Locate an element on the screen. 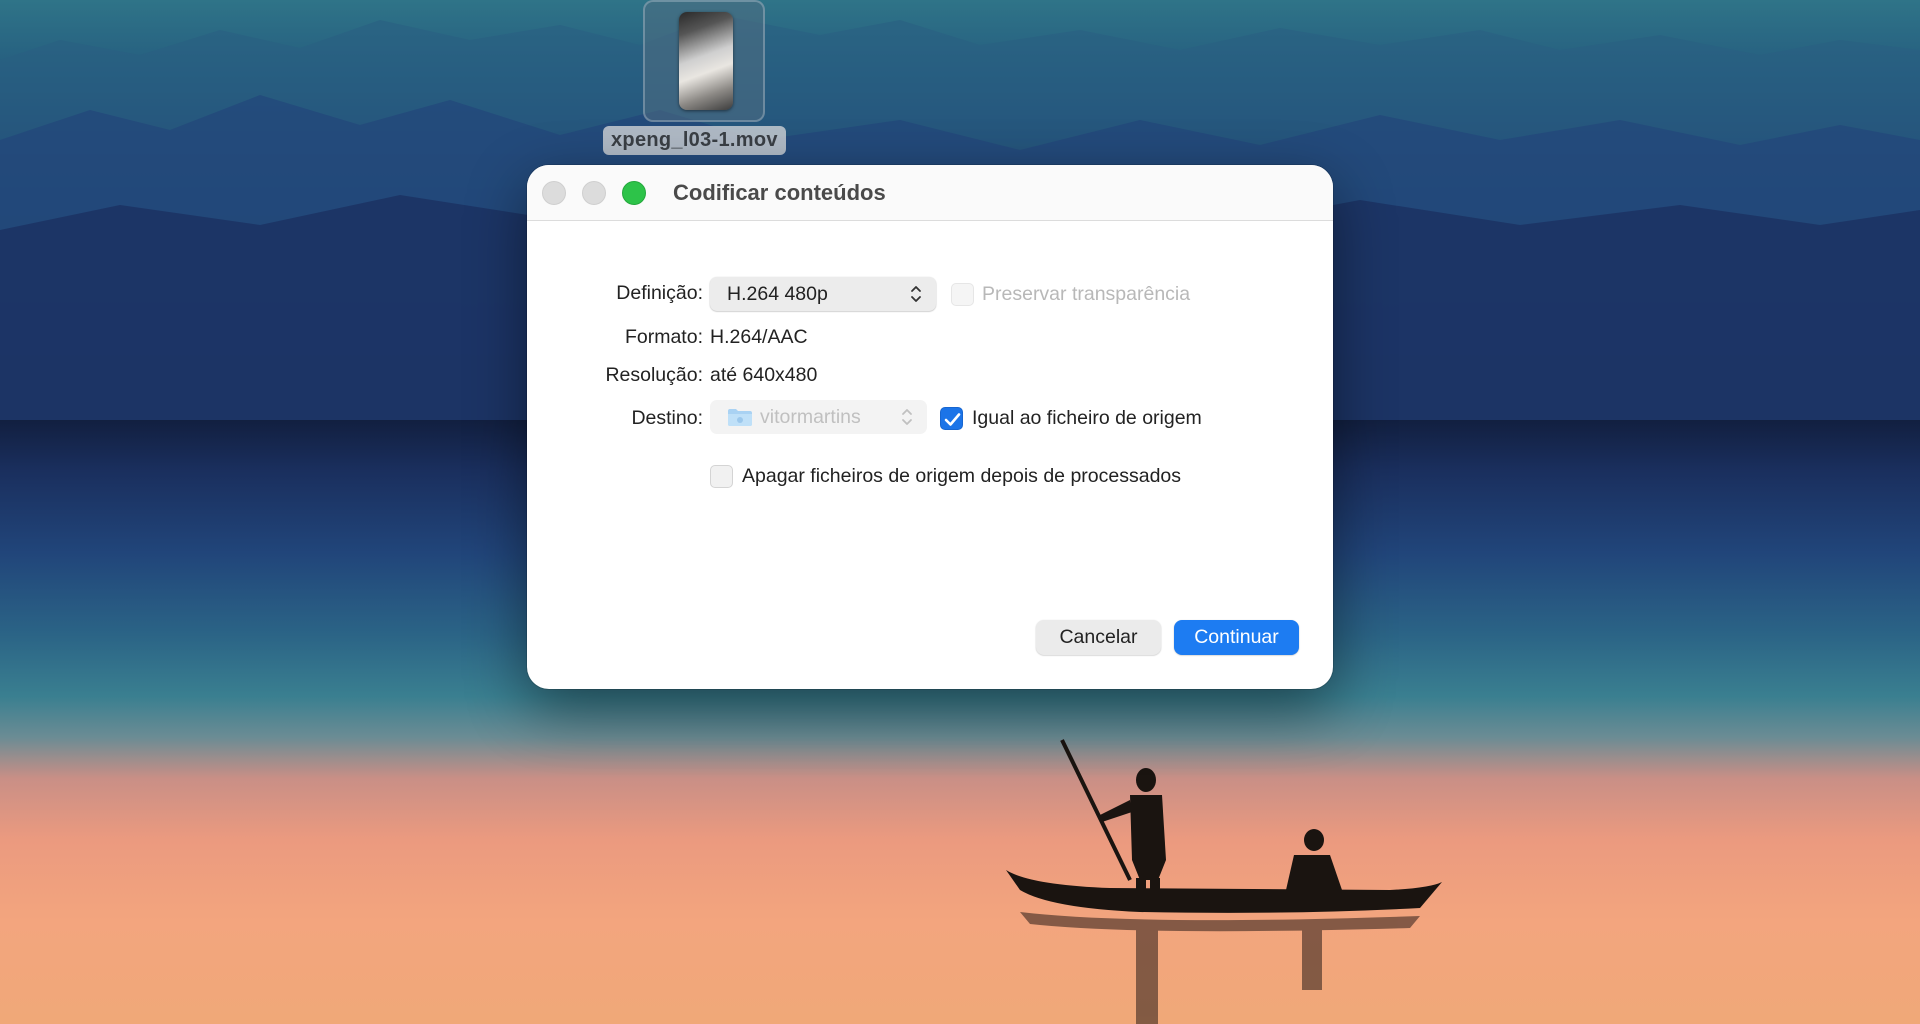  destination-label: Destino: is located at coordinates (667, 418).